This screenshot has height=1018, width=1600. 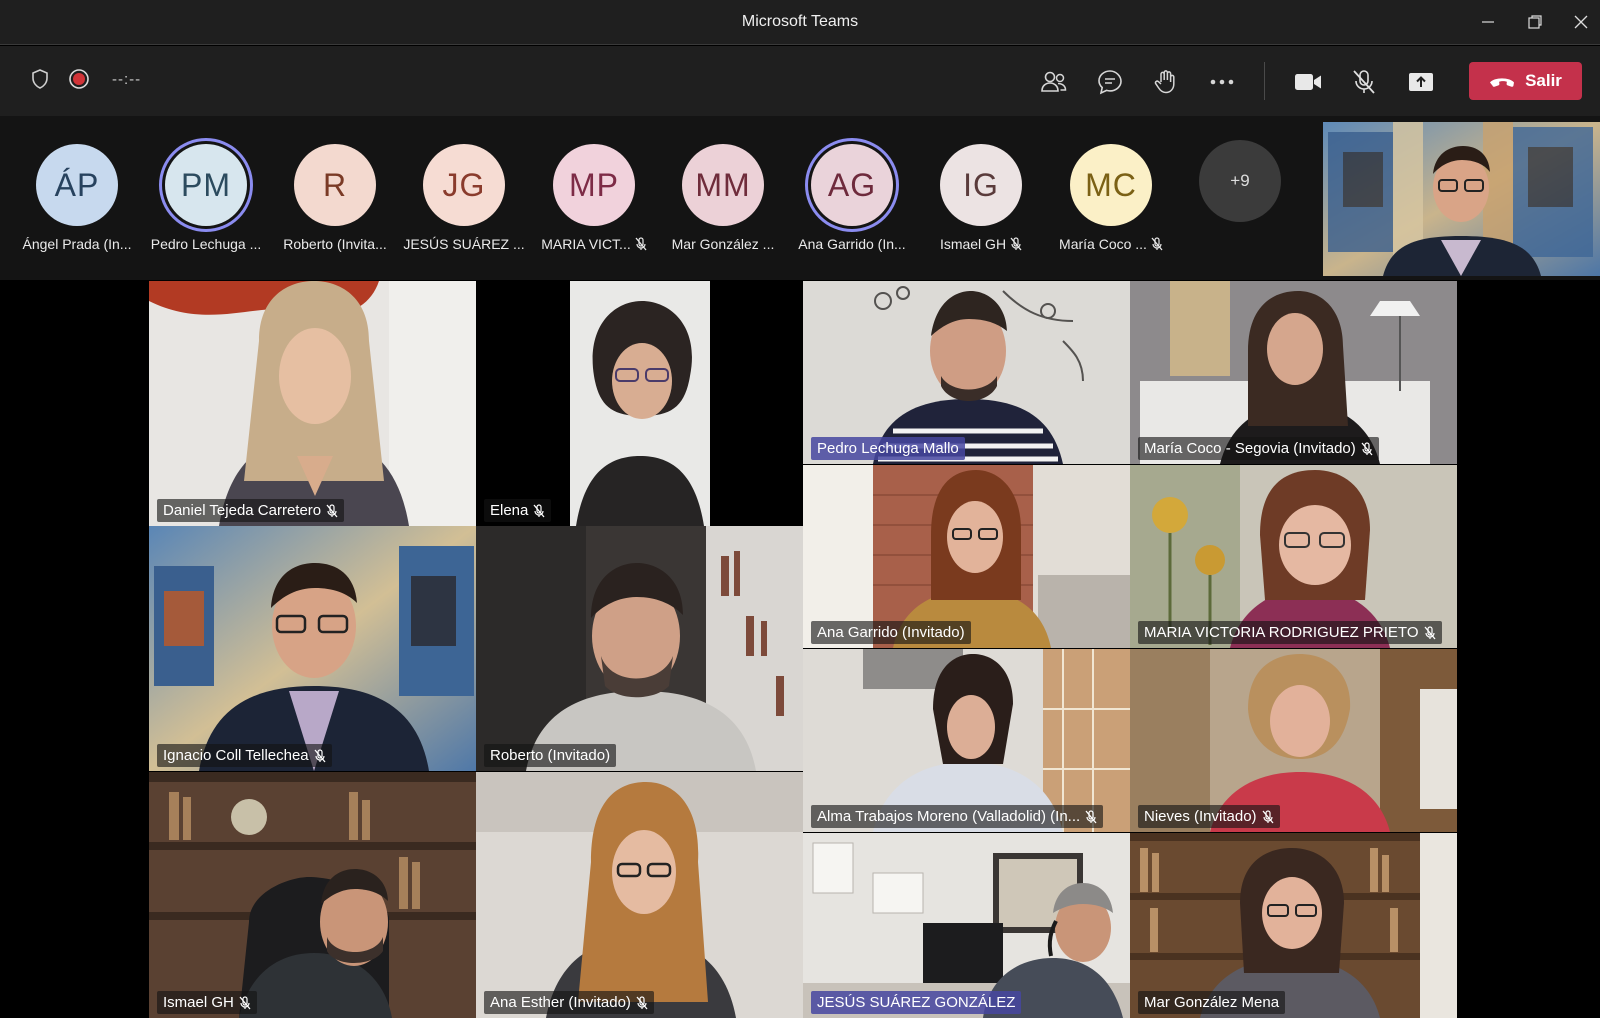 I want to click on video-tile: JESÚS SUÁREZ GONZÁLEZ, so click(x=966, y=925).